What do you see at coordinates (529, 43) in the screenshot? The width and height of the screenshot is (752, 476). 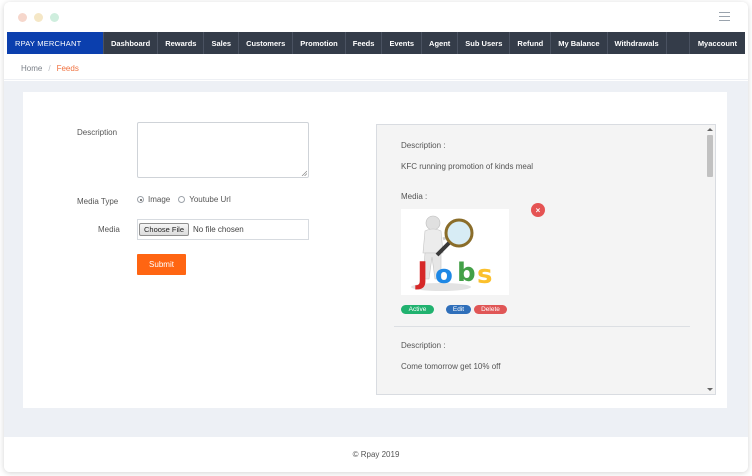 I see `nav-refund: Refund` at bounding box center [529, 43].